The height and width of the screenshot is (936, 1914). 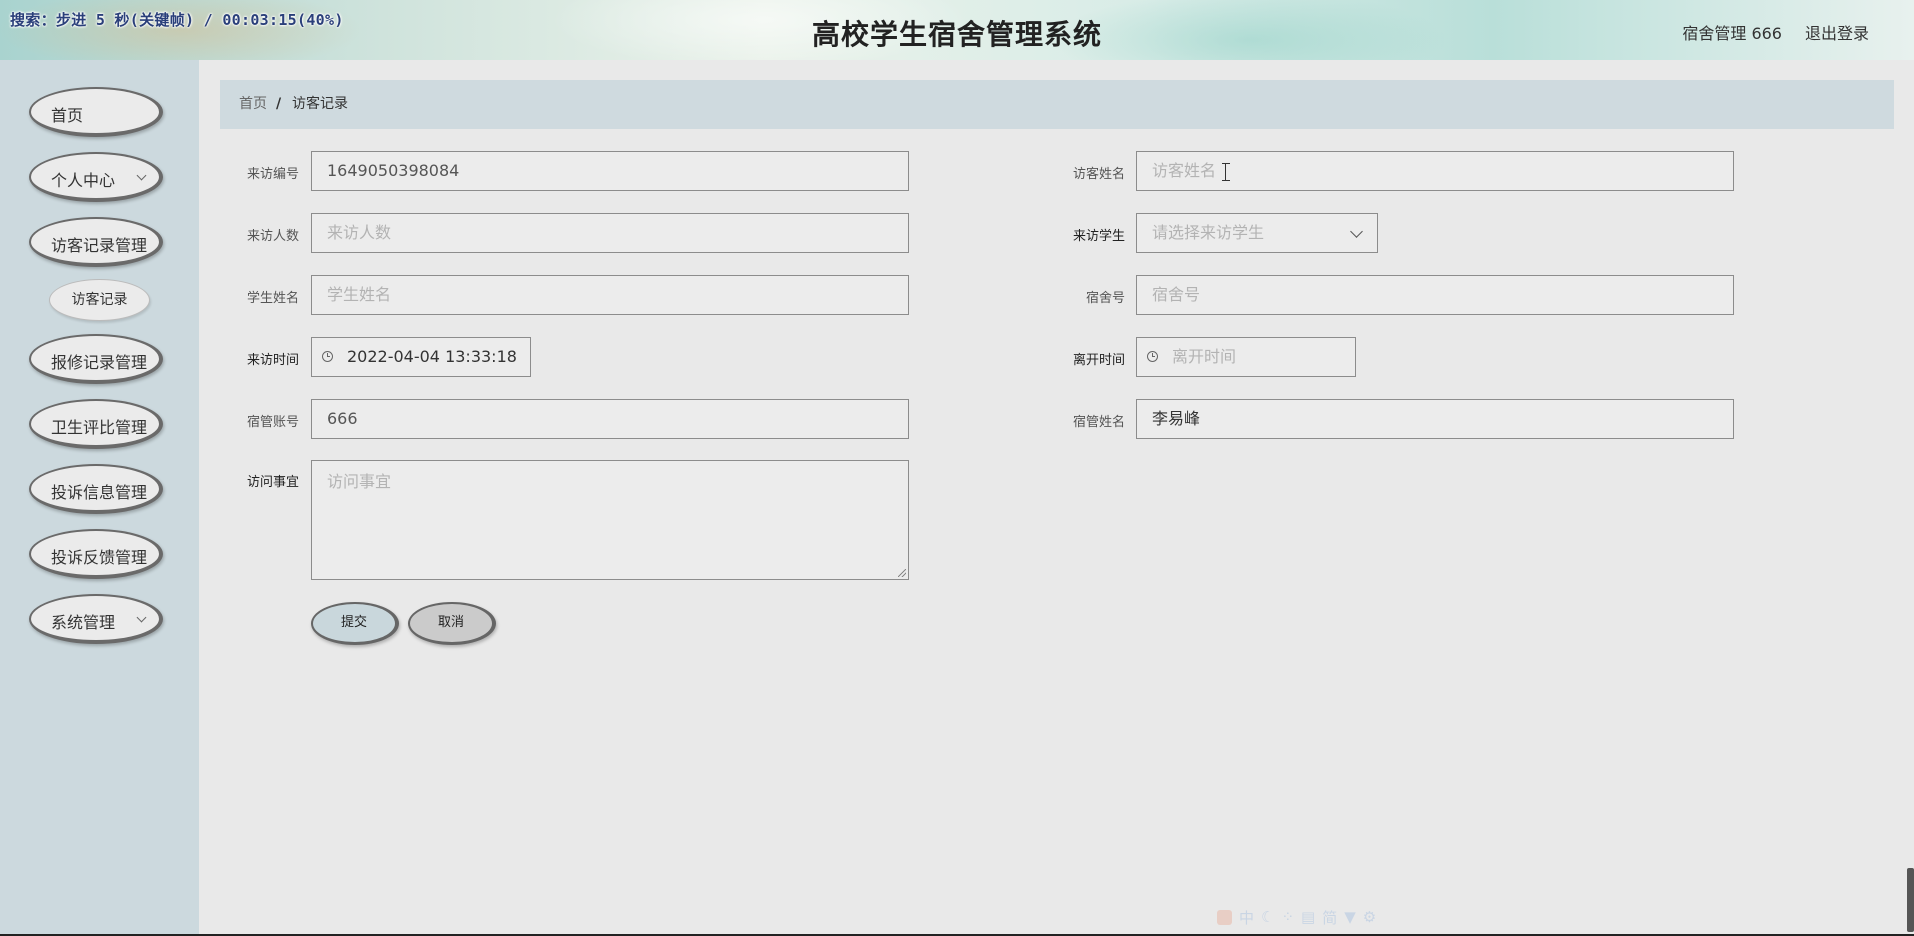 What do you see at coordinates (96, 112) in the screenshot?
I see `sidebar-item-home: 首页` at bounding box center [96, 112].